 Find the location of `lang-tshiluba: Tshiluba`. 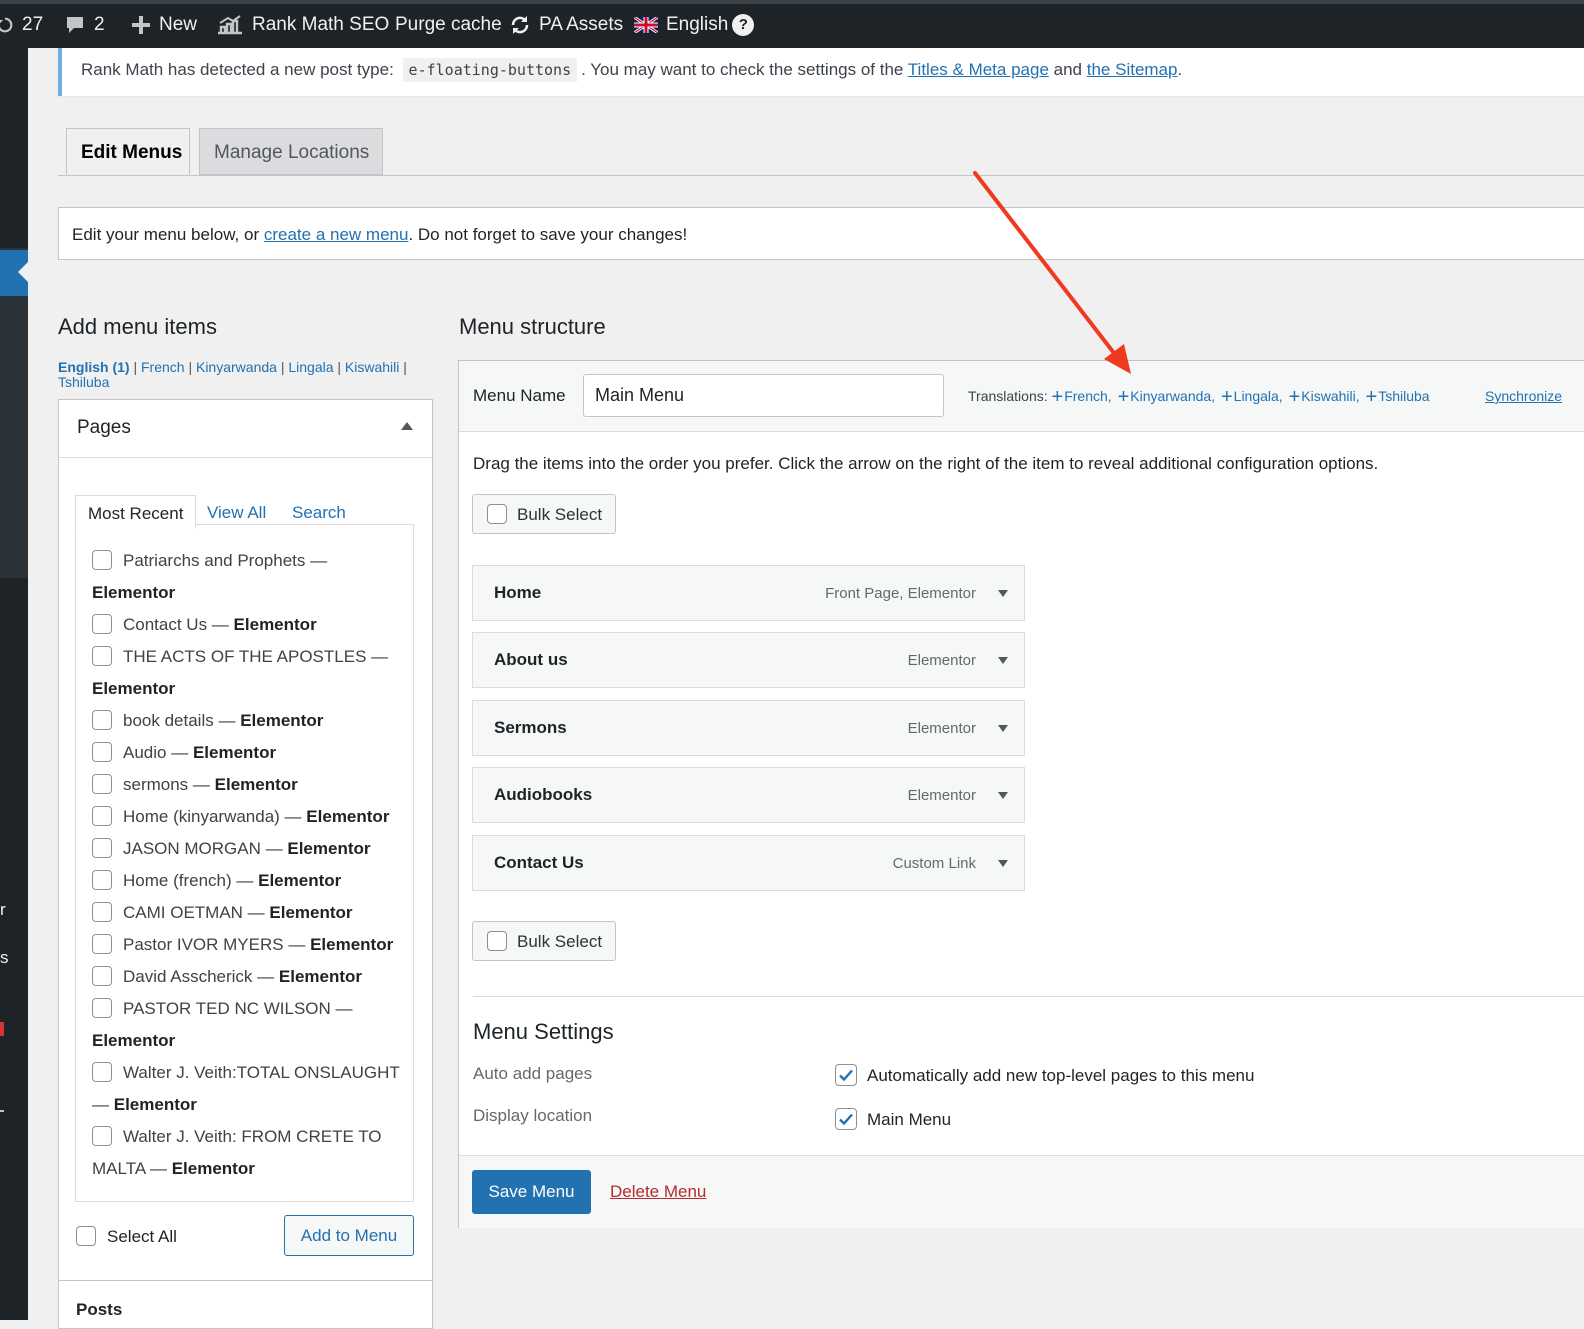

lang-tshiluba: Tshiluba is located at coordinates (83, 382).